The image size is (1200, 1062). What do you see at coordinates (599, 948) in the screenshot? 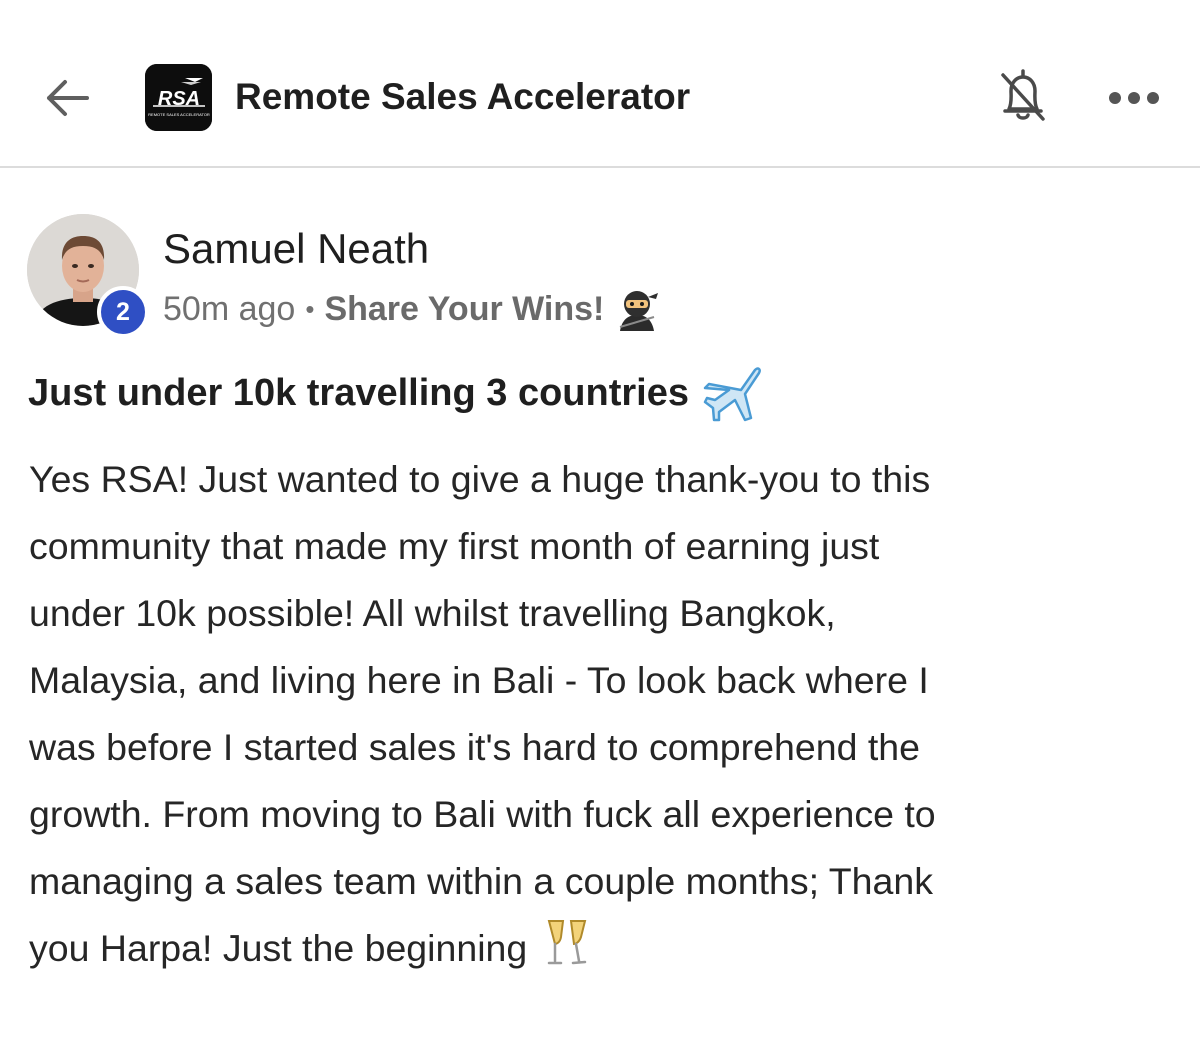
I see `post-body-line-last: you Harpa! Just the beginning` at bounding box center [599, 948].